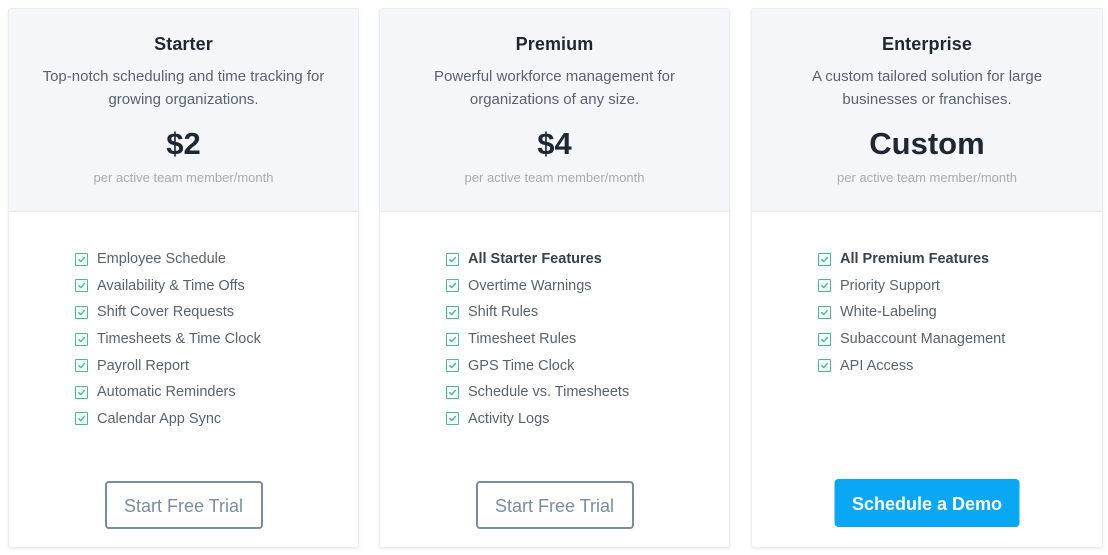 This screenshot has width=1108, height=555. I want to click on feature-item: Activity Logs, so click(537, 419).